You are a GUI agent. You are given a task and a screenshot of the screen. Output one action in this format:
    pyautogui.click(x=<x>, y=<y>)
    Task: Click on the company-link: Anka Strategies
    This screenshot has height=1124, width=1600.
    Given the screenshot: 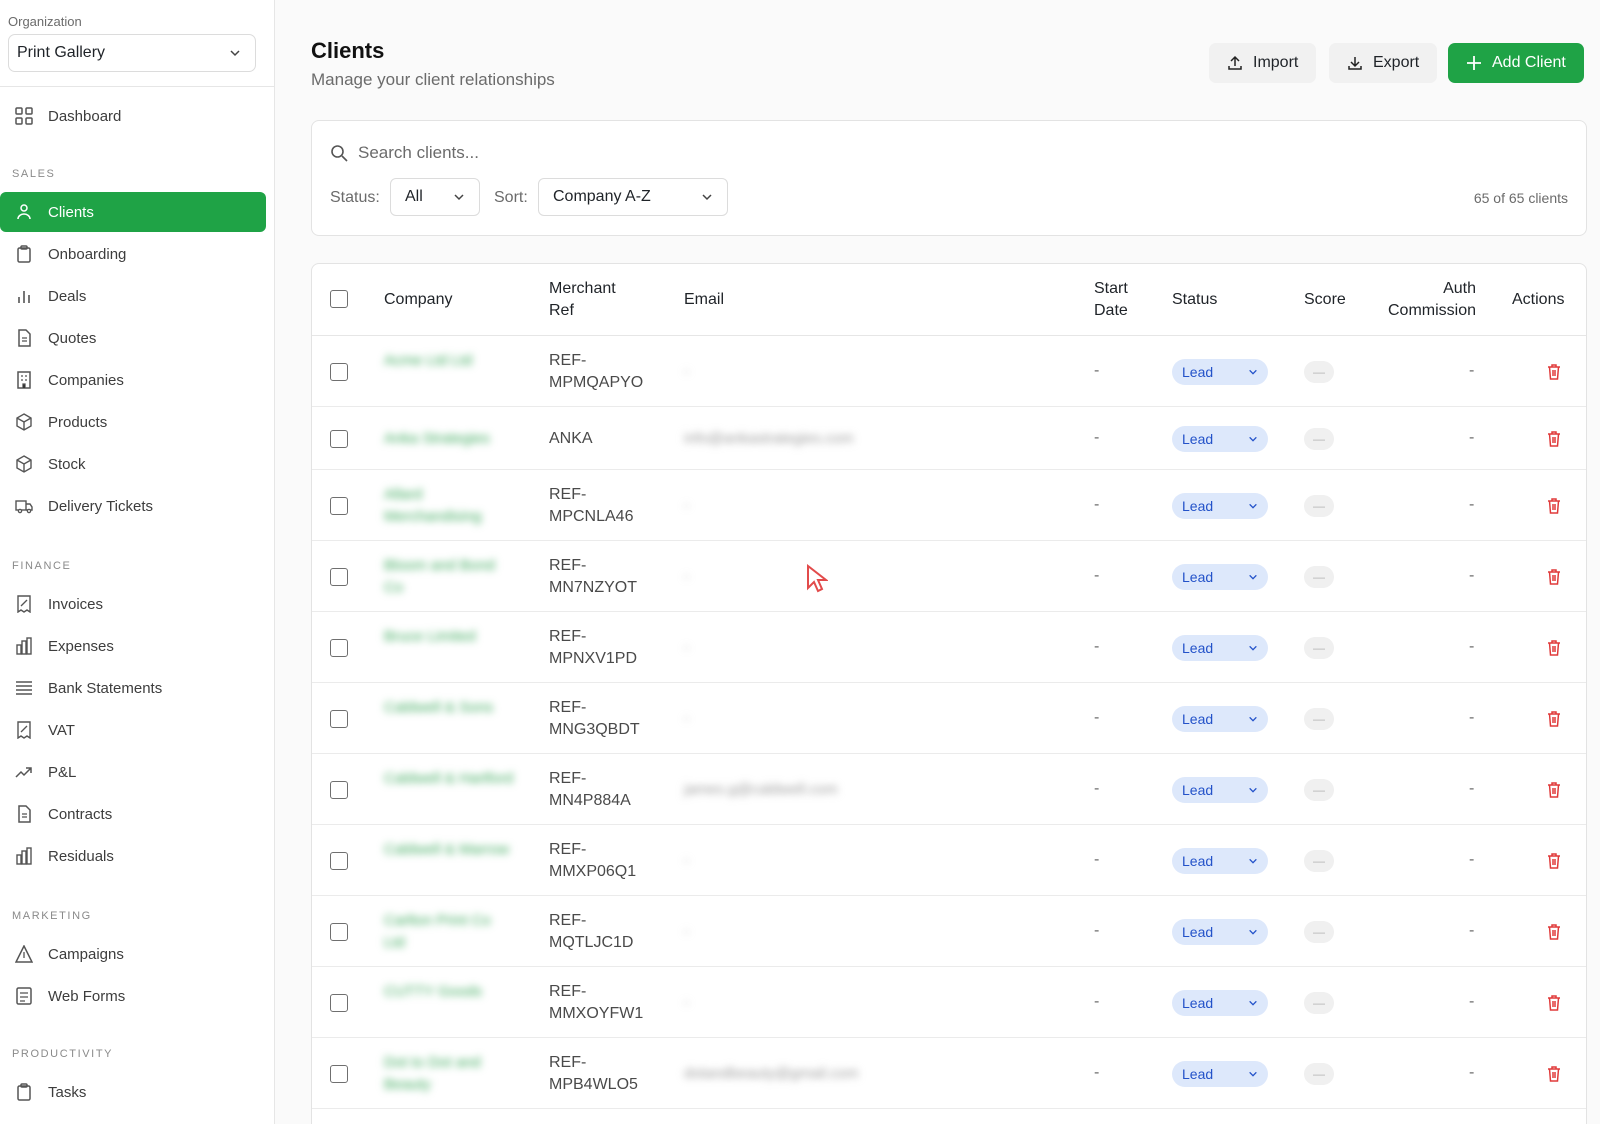 What is the action you would take?
    pyautogui.click(x=449, y=439)
    